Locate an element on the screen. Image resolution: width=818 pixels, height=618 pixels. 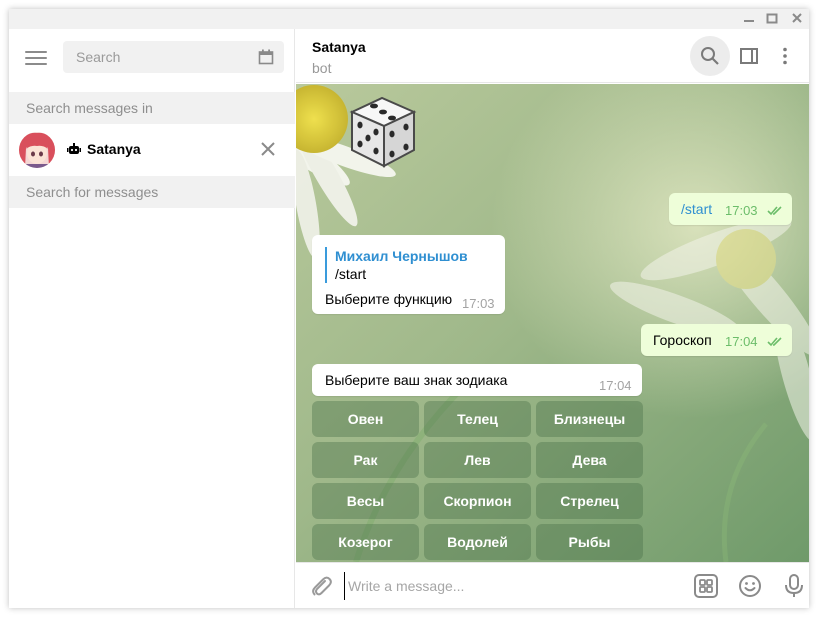
hamburger-icon is located at coordinates (36, 59).